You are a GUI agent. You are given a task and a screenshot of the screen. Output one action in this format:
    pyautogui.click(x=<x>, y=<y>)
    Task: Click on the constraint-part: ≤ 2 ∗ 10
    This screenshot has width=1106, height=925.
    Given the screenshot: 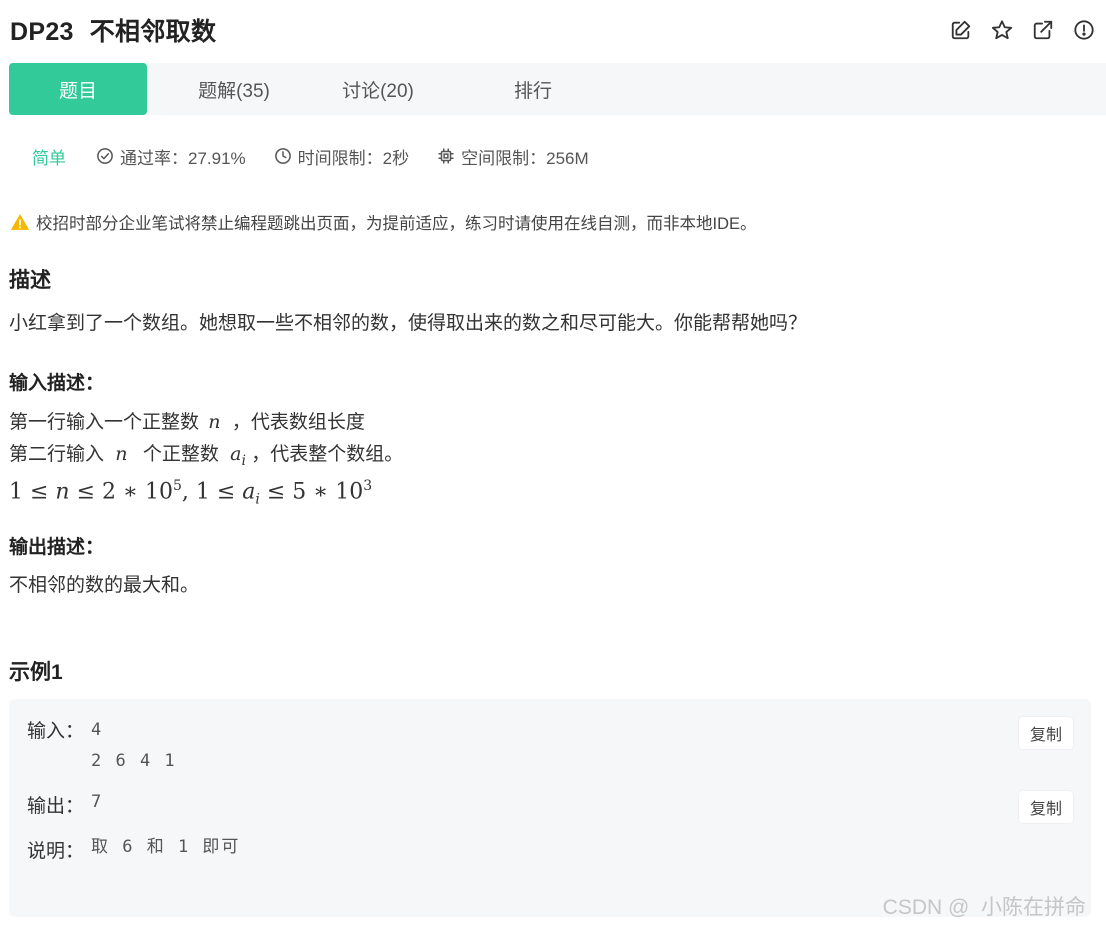 What is the action you would take?
    pyautogui.click(x=121, y=492)
    